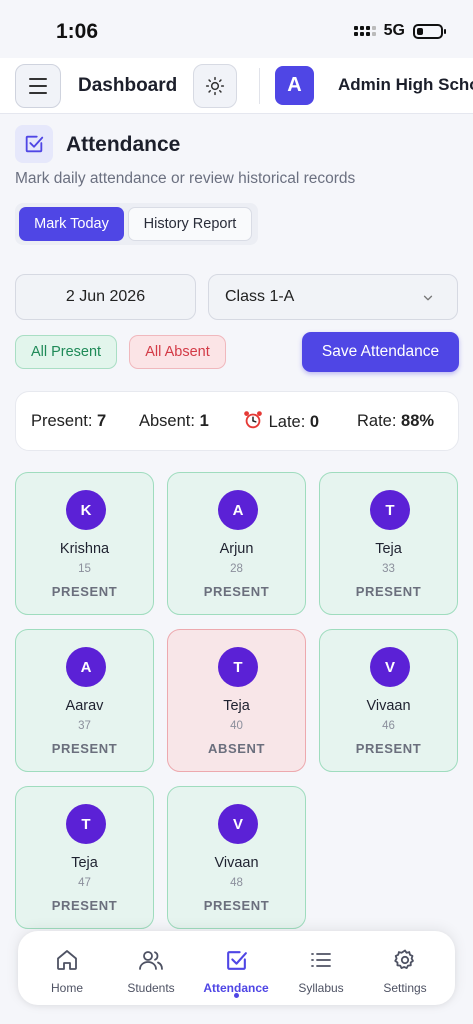  Describe the element at coordinates (71, 224) in the screenshot. I see `tab-mark-today: Mark Today` at that location.